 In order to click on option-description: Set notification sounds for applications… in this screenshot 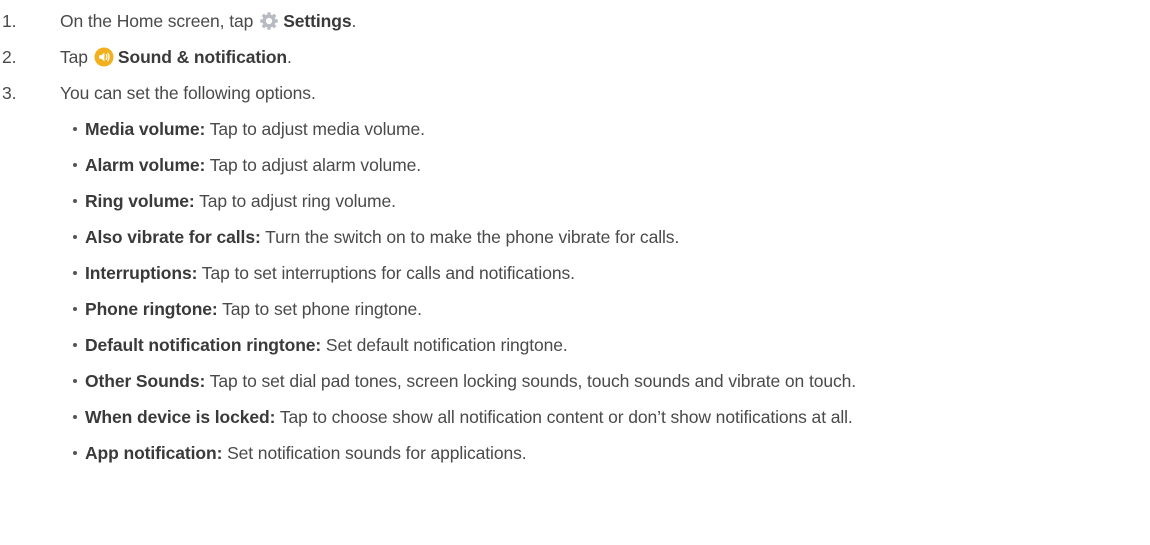, I will do `click(377, 452)`.